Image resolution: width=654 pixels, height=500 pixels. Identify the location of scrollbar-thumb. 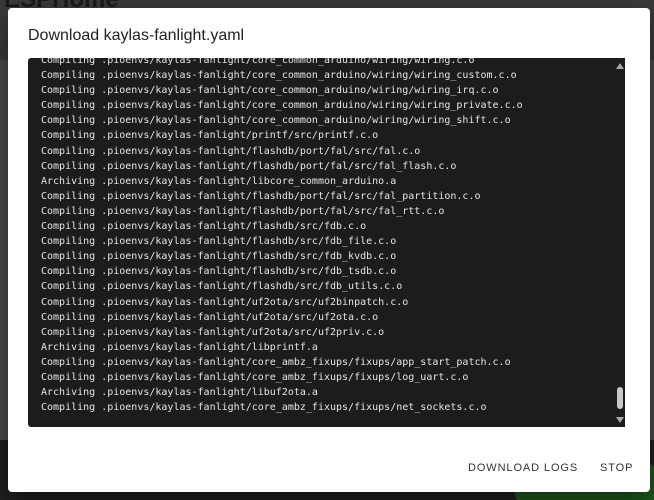
(620, 398).